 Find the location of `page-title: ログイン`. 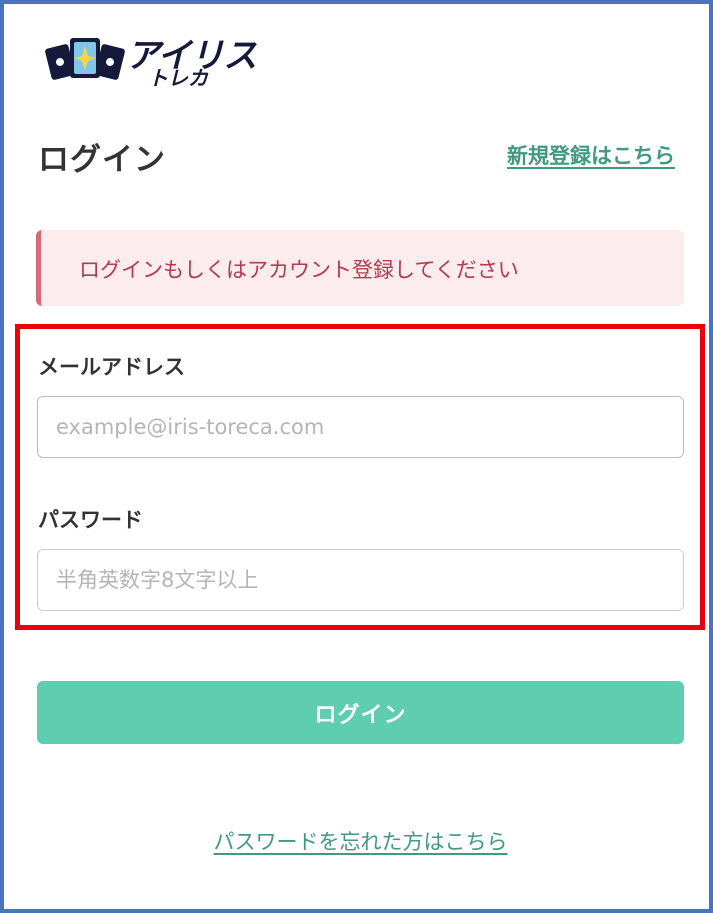

page-title: ログイン is located at coordinates (102, 160).